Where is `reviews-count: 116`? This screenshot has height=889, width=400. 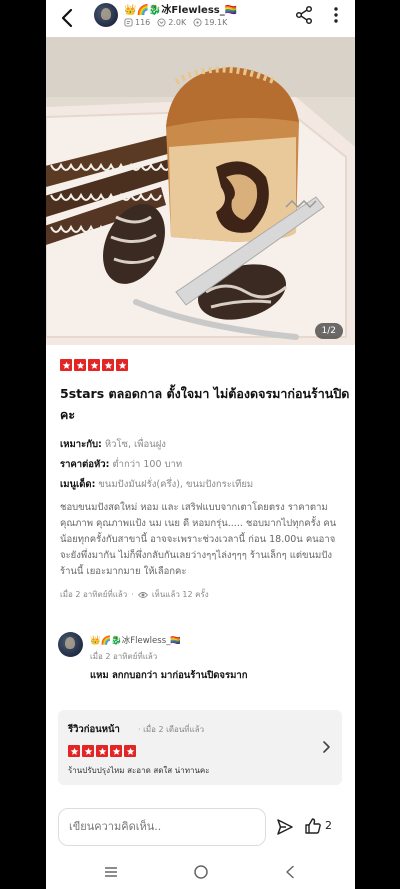 reviews-count: 116 is located at coordinates (143, 22).